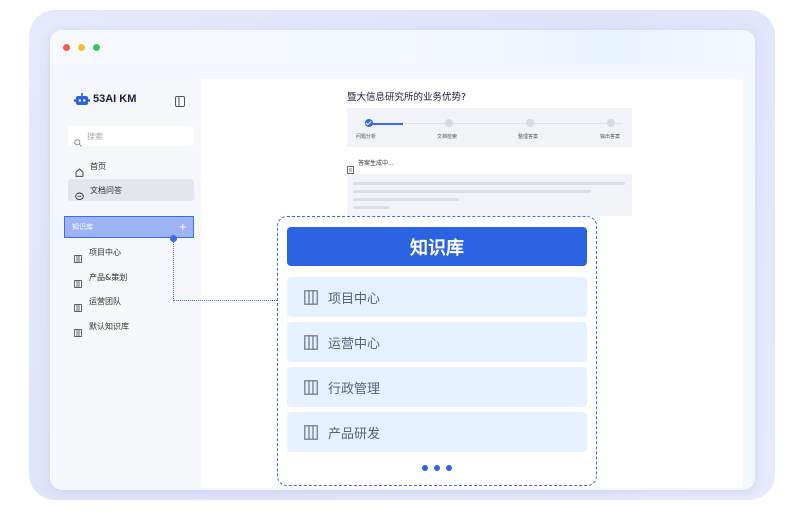 The image size is (805, 520). What do you see at coordinates (447, 137) in the screenshot?
I see `step-label: 文档检索` at bounding box center [447, 137].